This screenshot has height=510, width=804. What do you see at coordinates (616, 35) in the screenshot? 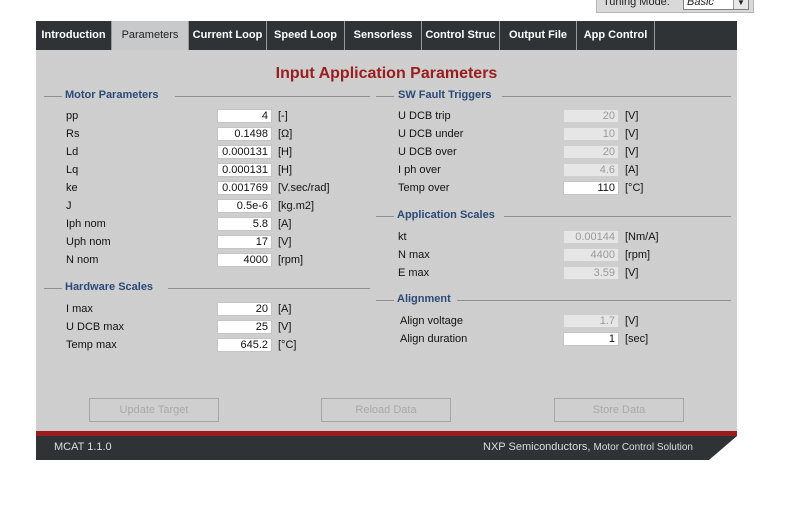
I see `tab-app-control: App Control` at bounding box center [616, 35].